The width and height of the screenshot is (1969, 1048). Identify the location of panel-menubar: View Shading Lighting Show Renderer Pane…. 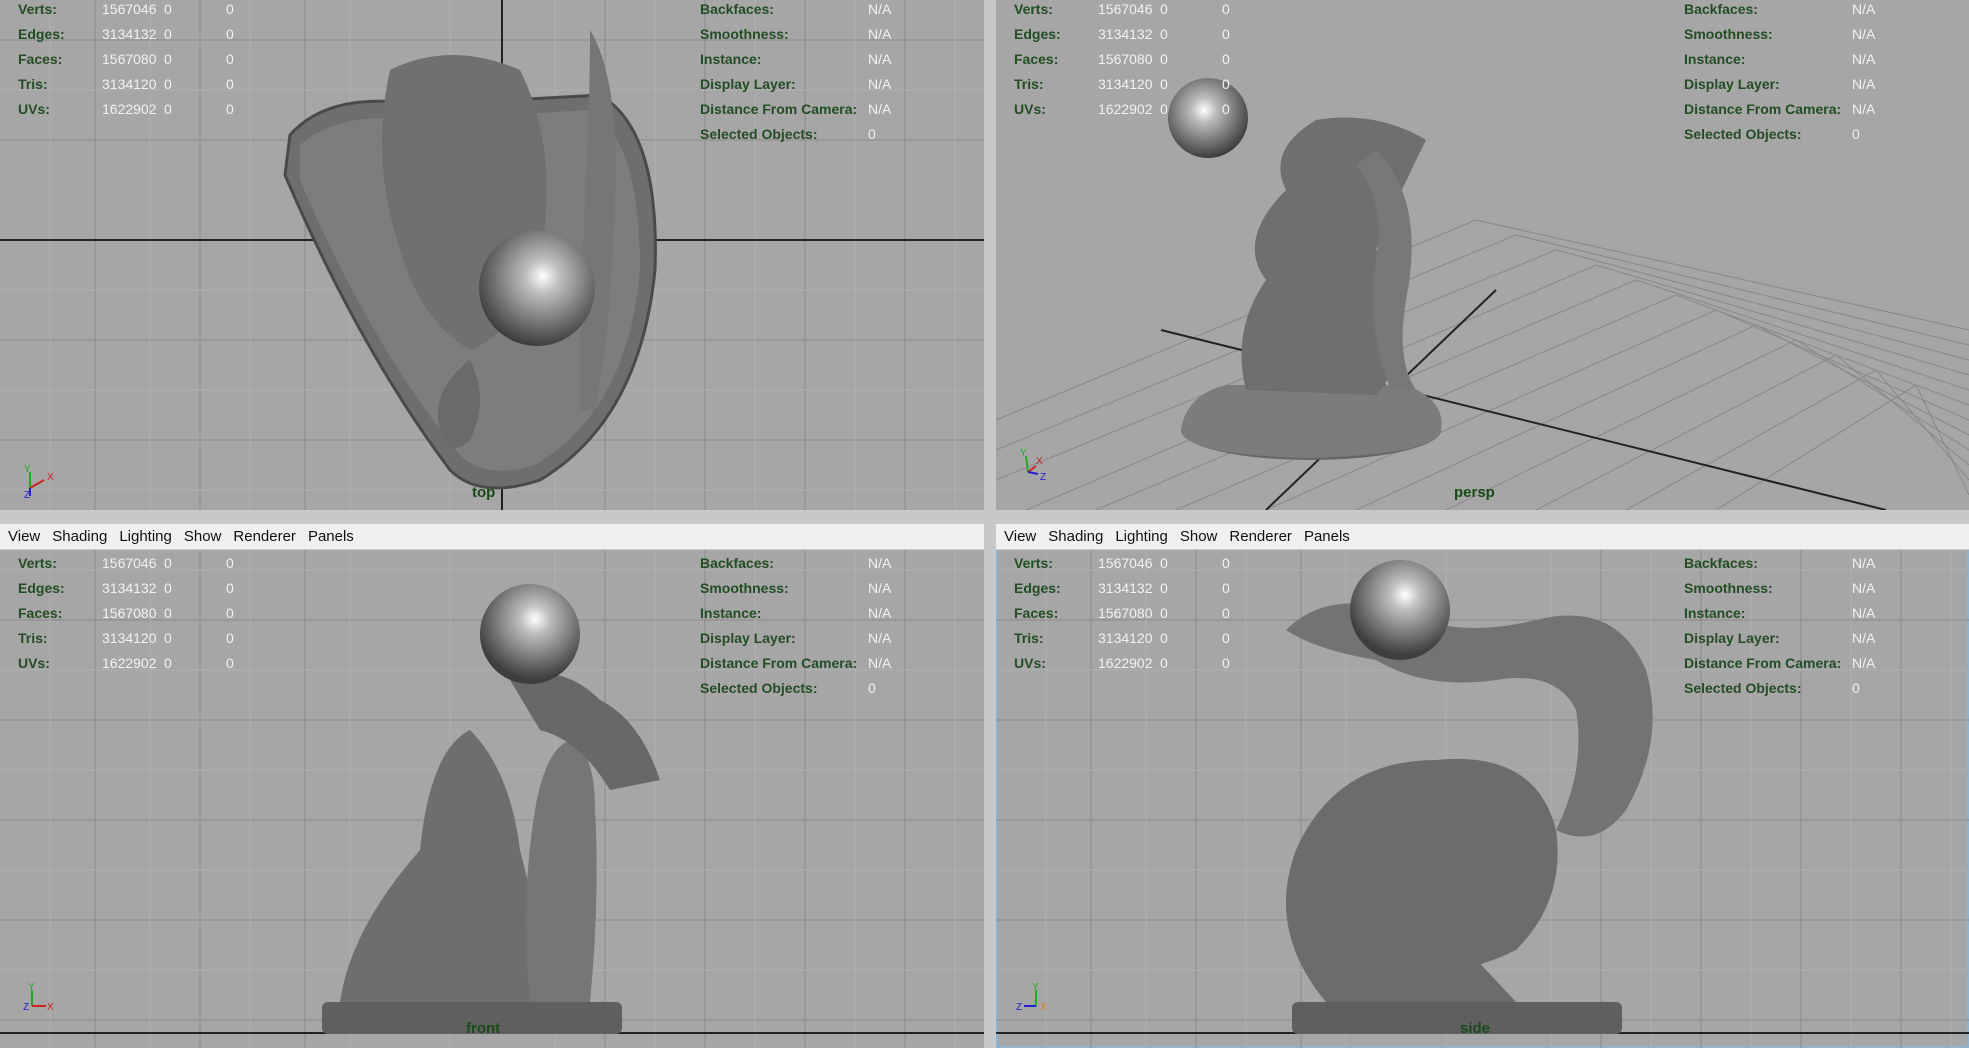
(1482, 537).